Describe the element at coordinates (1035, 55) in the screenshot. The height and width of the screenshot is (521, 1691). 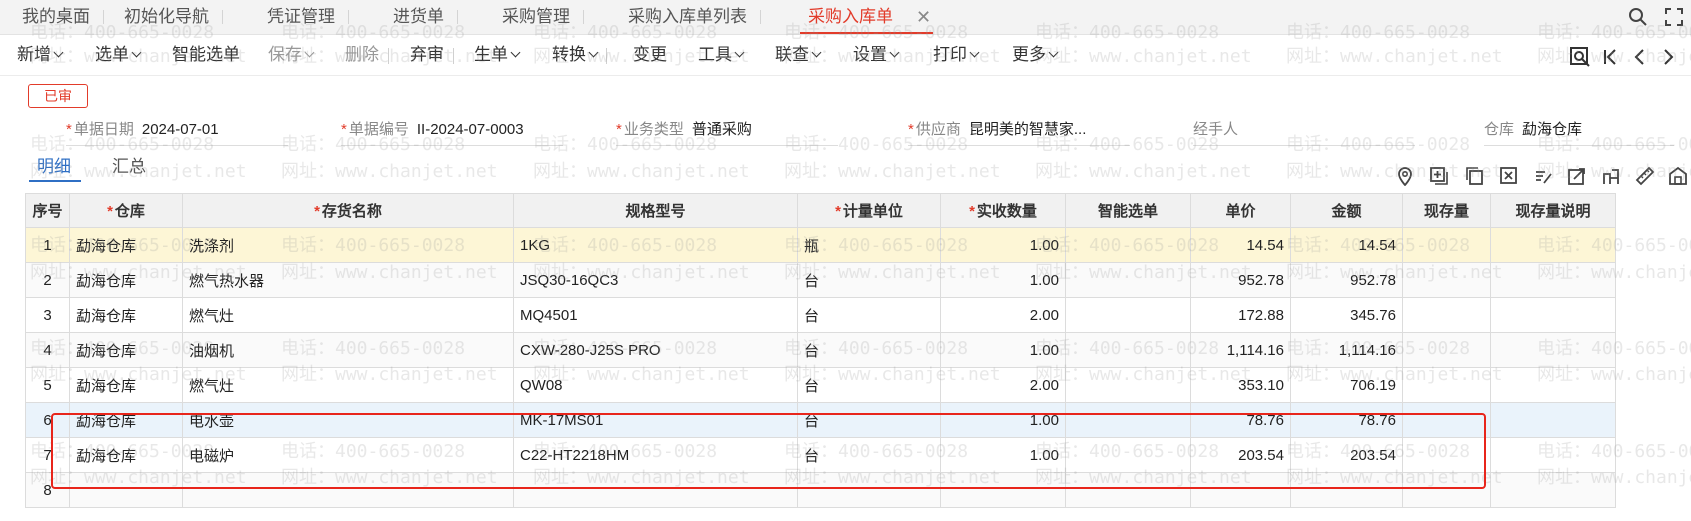
I see `more-button: 更多` at that location.